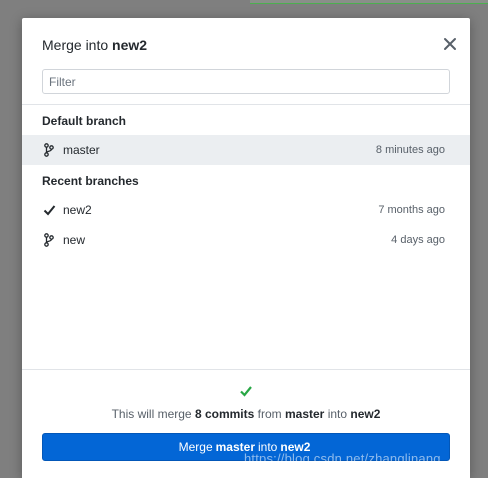 This screenshot has width=488, height=478. I want to click on merge-button-prefix: Merge, so click(195, 447).